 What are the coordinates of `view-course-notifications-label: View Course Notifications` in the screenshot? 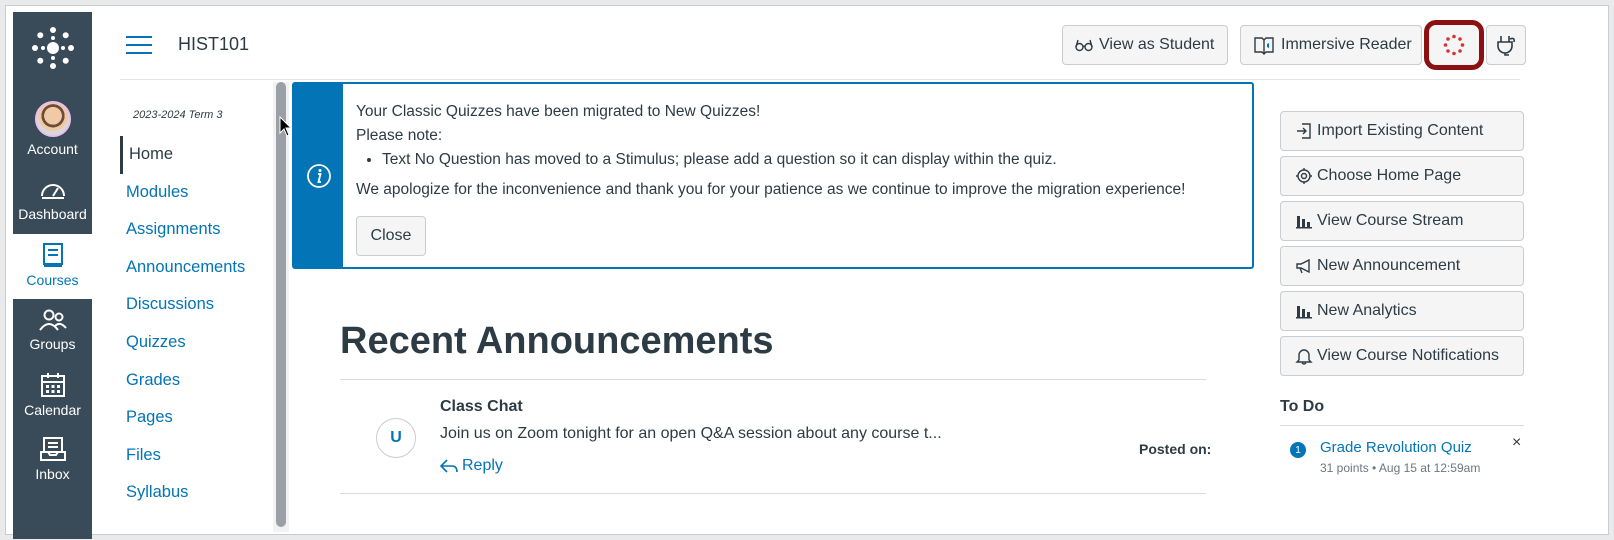 It's located at (1408, 355).